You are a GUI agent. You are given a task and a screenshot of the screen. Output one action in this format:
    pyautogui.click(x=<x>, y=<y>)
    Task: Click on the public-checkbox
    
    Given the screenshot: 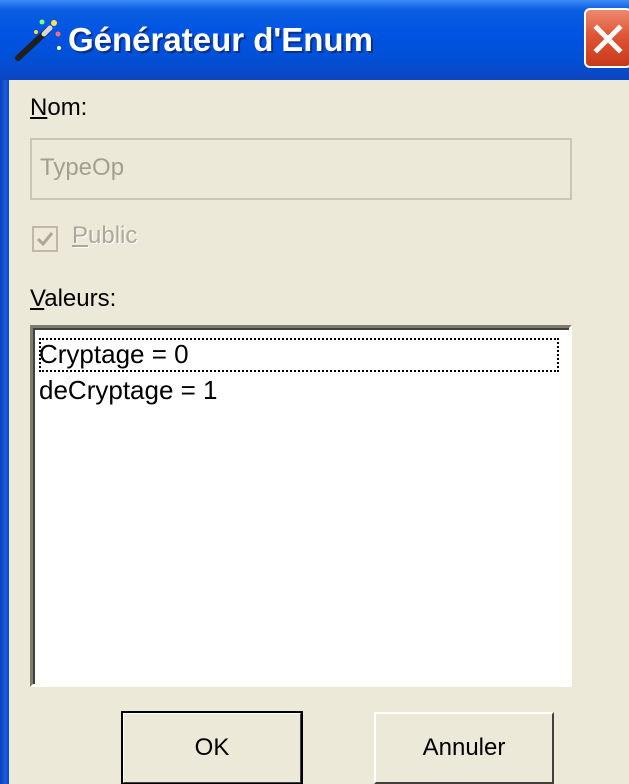 What is the action you would take?
    pyautogui.click(x=45, y=239)
    